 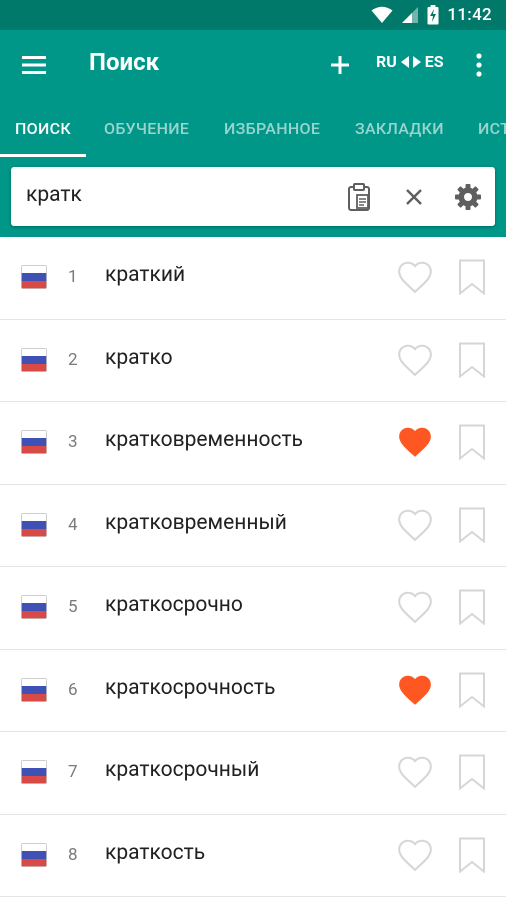 I want to click on app-bar: Поиск RU ES, so click(x=253, y=65).